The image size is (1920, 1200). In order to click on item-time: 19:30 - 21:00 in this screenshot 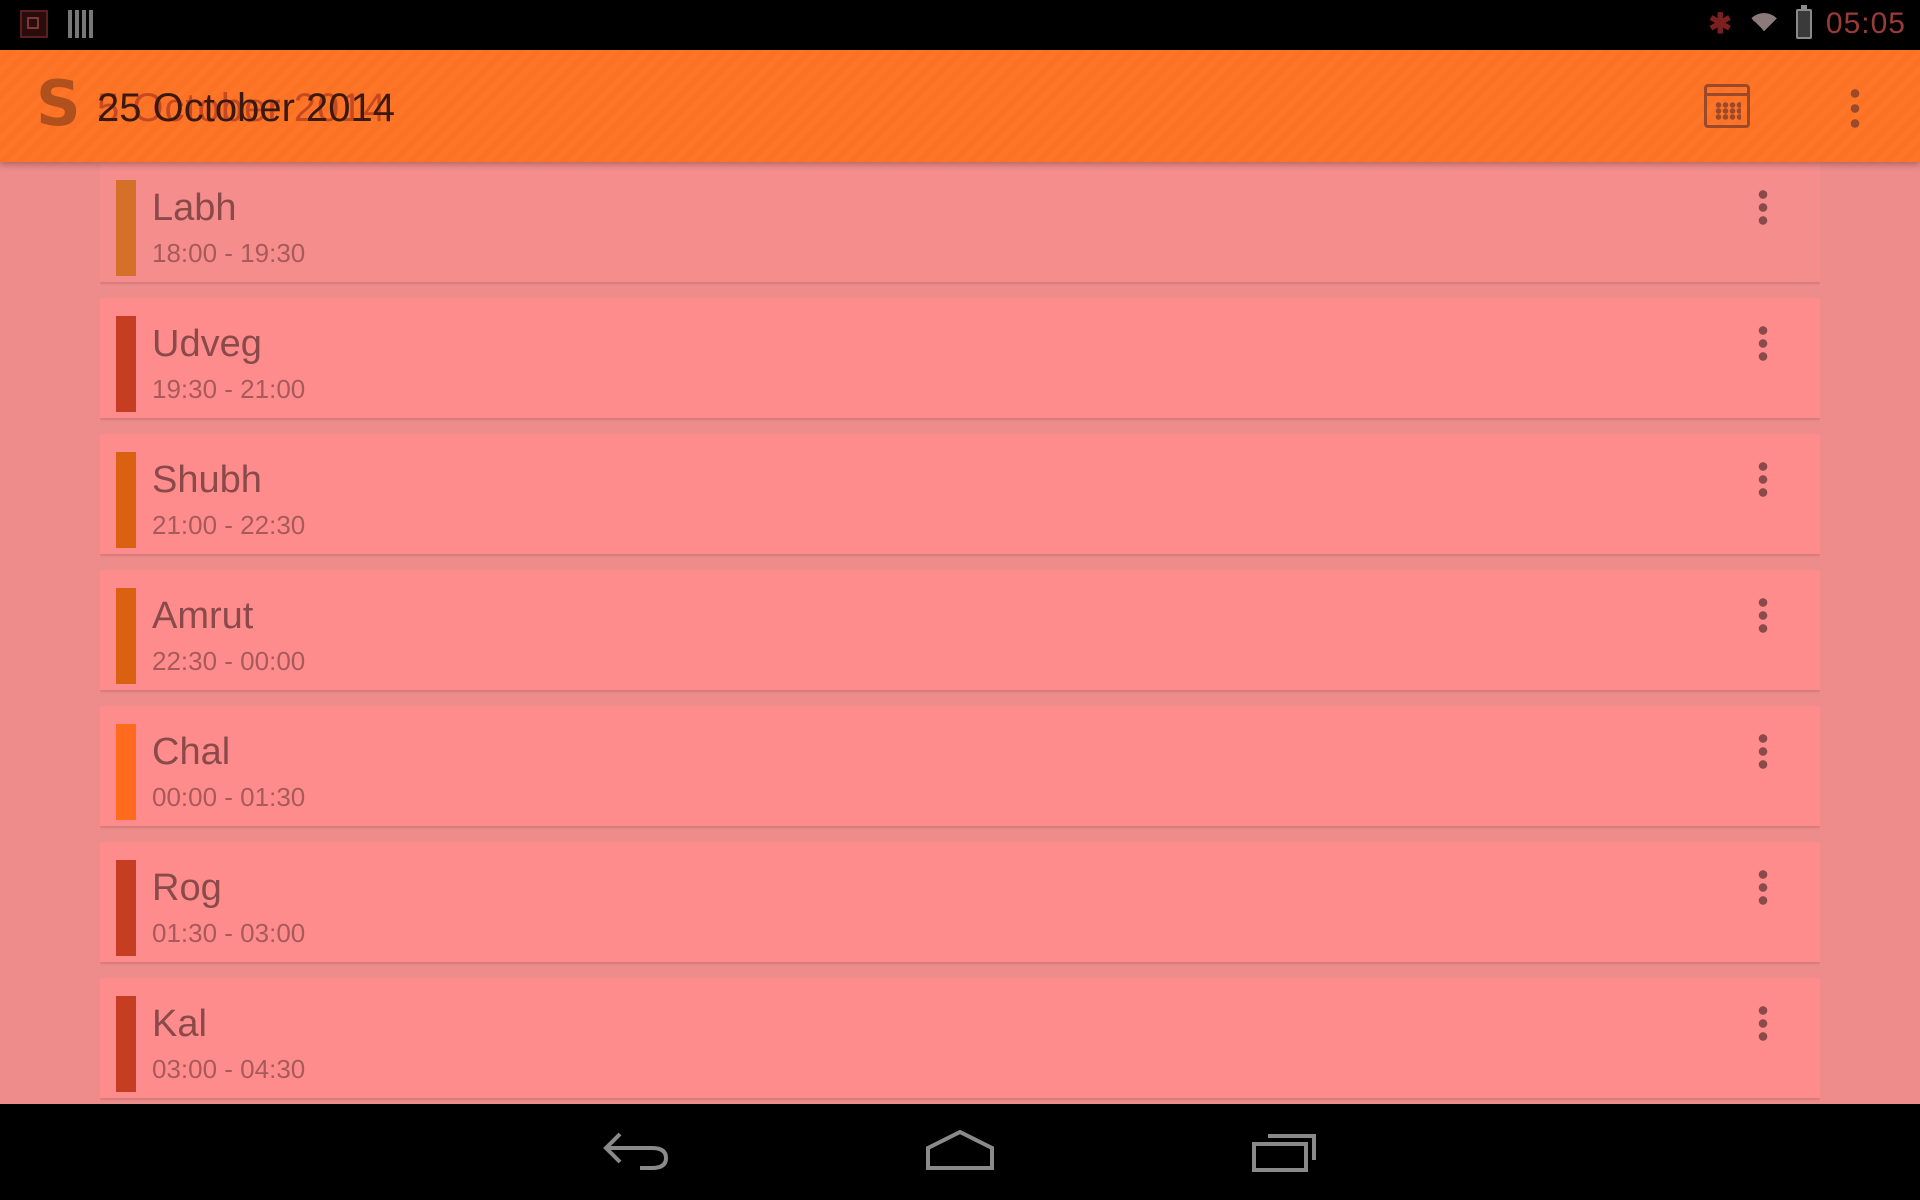, I will do `click(229, 389)`.